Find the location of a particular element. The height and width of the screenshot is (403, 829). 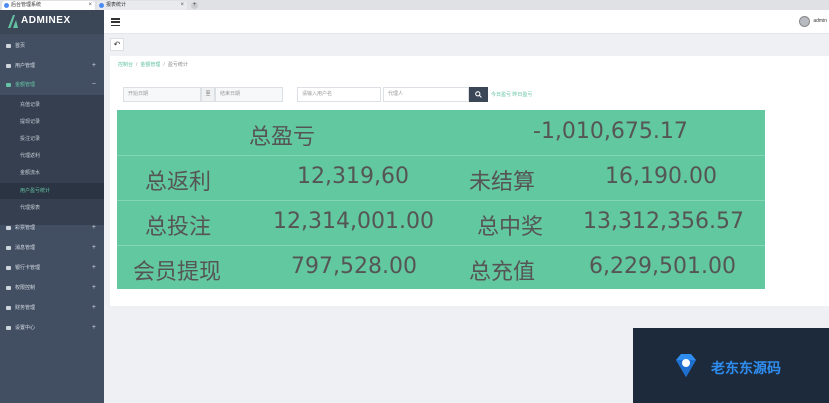

sidebar-item-lottery: 彩票管理 + is located at coordinates (52, 228).